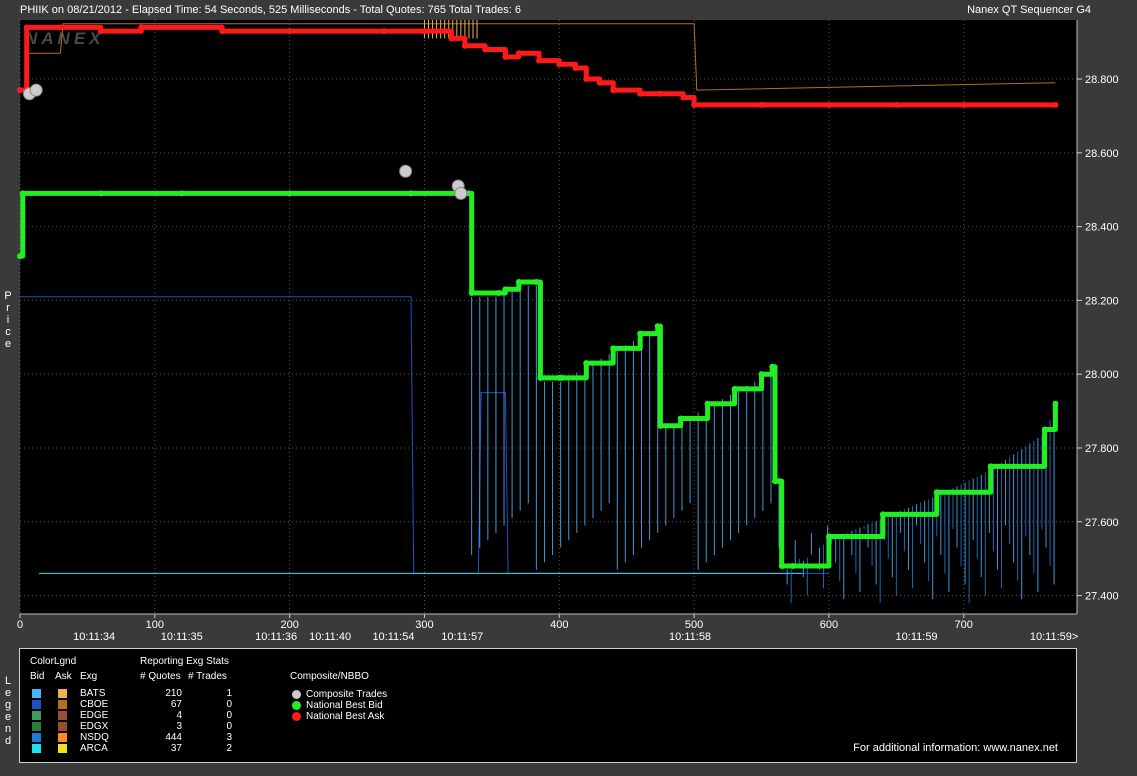 Image resolution: width=1137 pixels, height=776 pixels. Describe the element at coordinates (207, 676) in the screenshot. I see `trades-header: # Trades` at that location.